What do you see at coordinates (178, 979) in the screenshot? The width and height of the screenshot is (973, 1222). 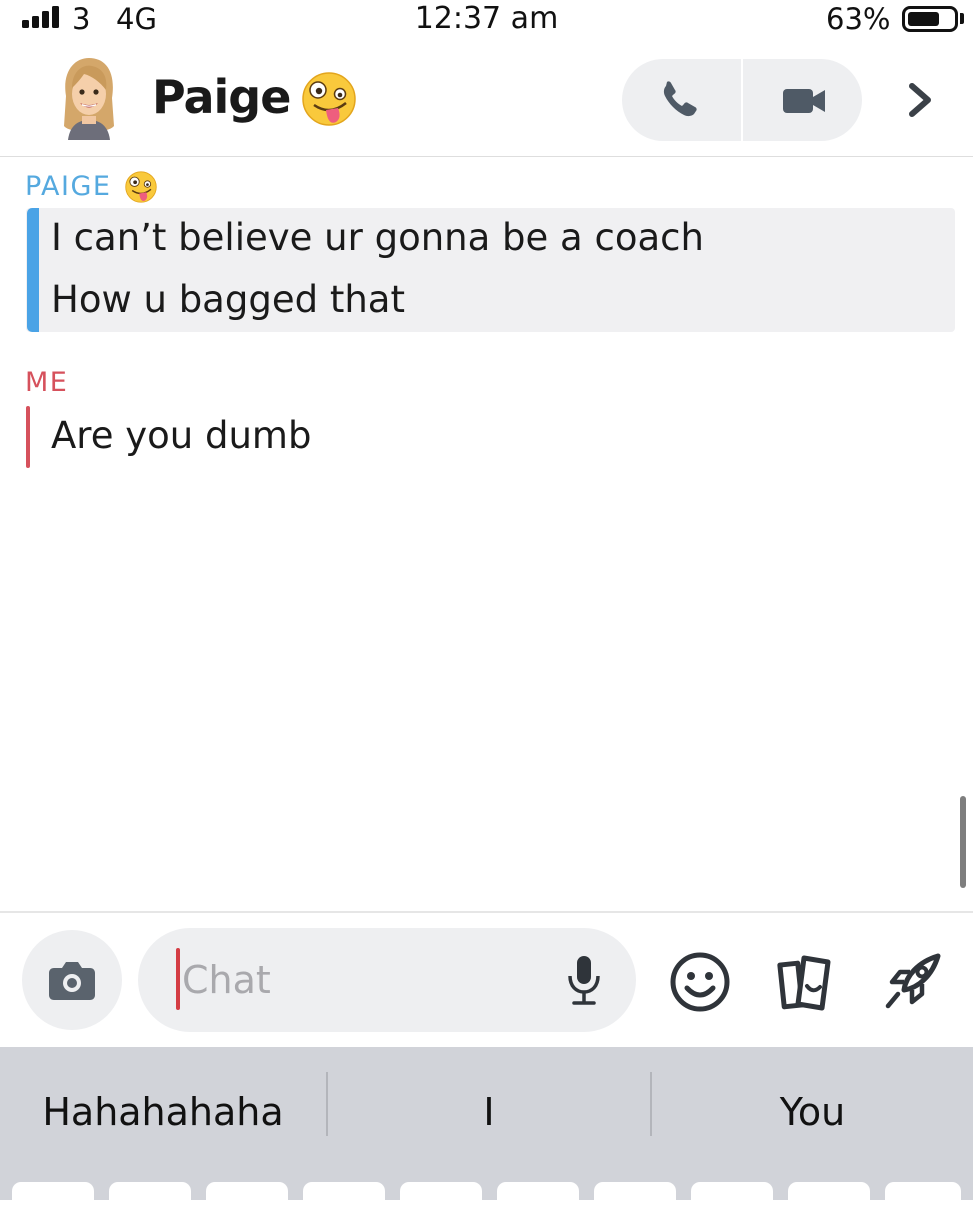 I see `text-cursor` at bounding box center [178, 979].